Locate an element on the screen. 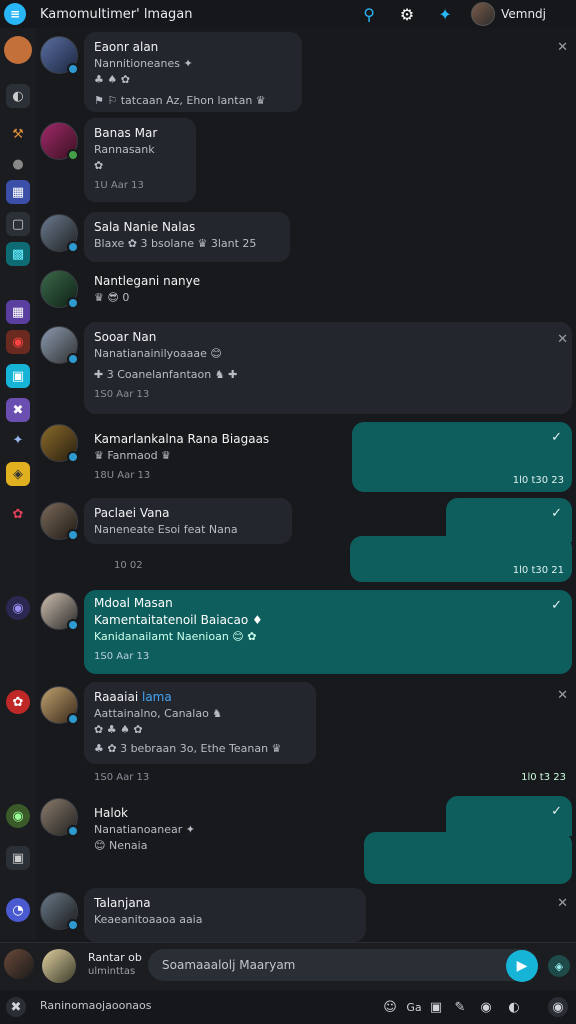 The image size is (576, 1024). rail-item-16: ◉ is located at coordinates (18, 816).